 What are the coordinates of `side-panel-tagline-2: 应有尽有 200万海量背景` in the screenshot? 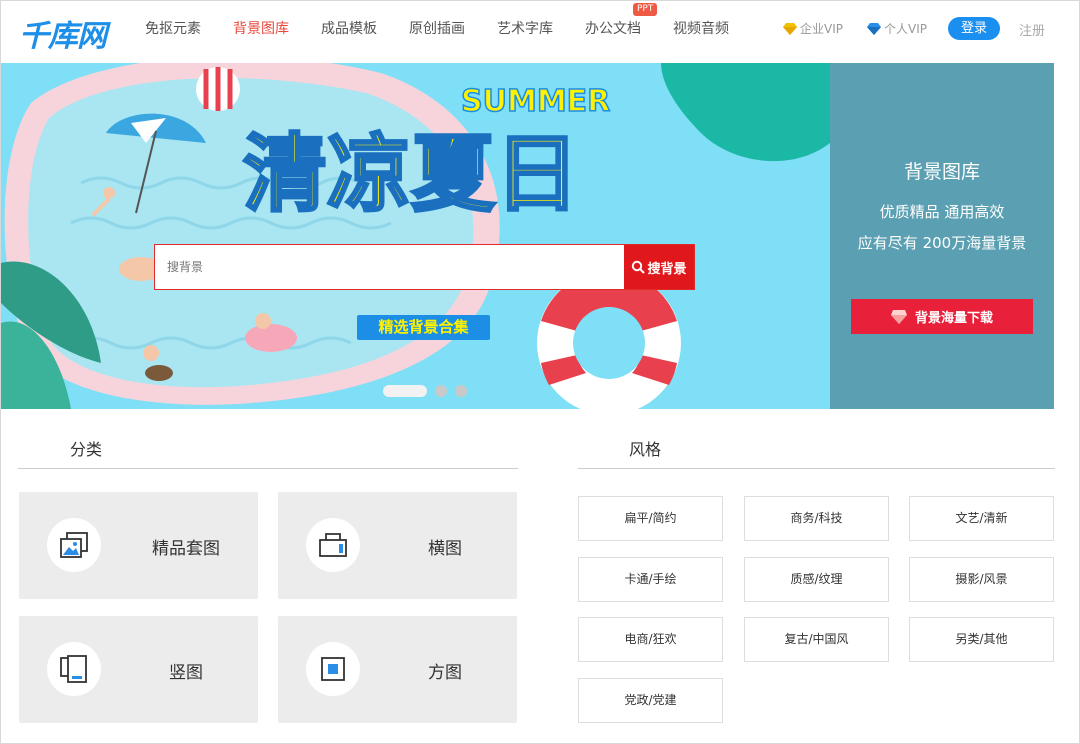 It's located at (942, 243).